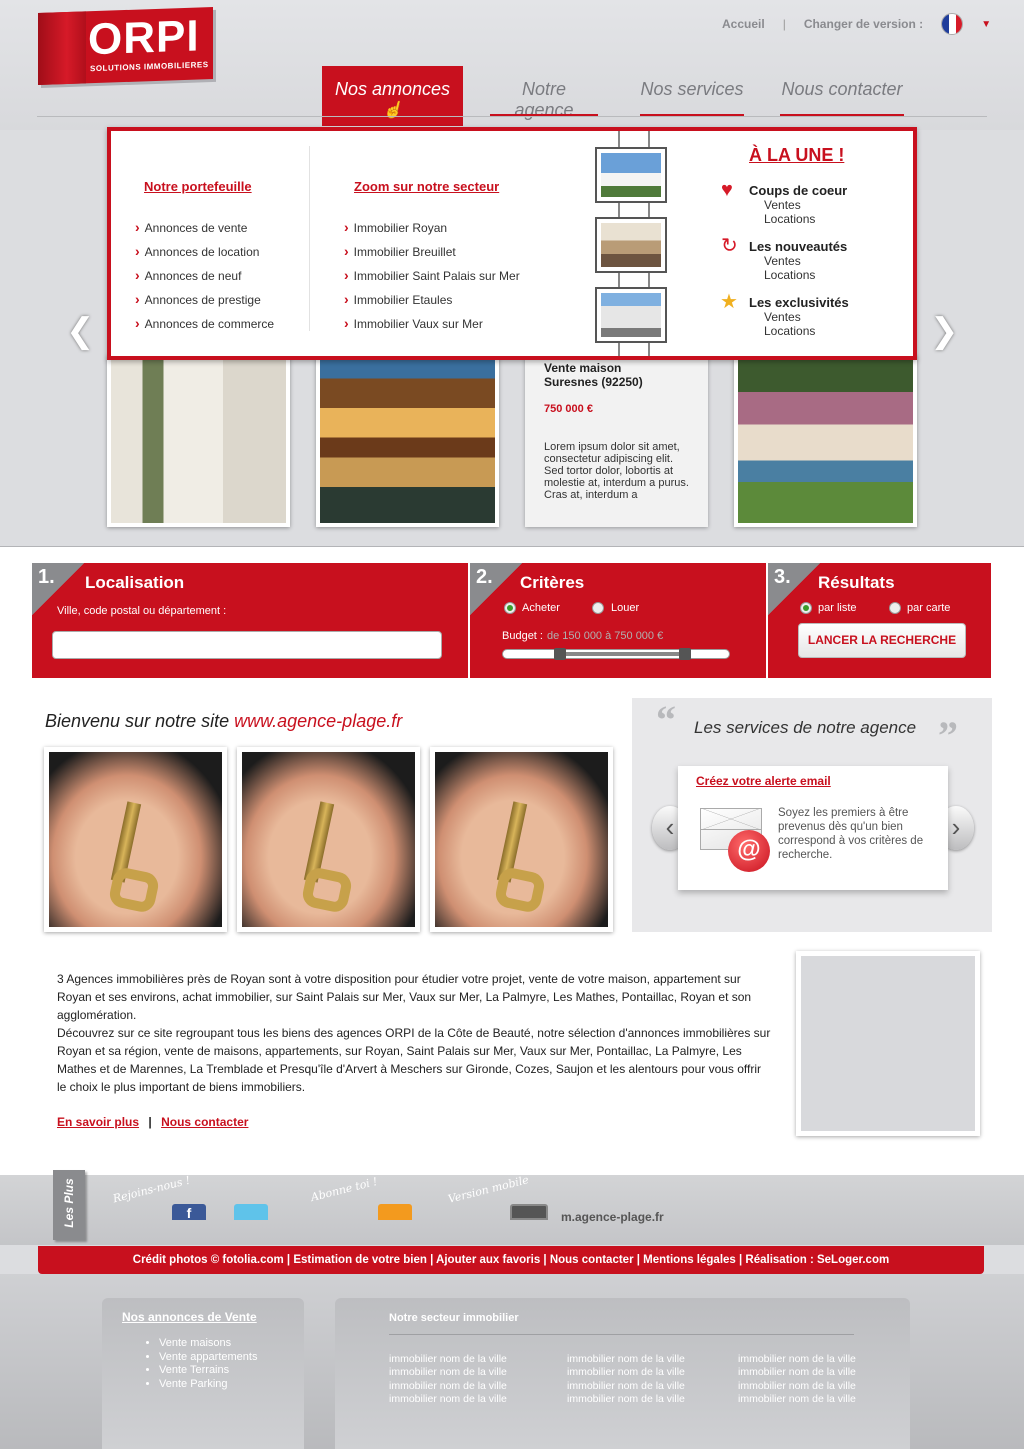  I want to click on nav-notre-agence: Notre agence, so click(544, 96).